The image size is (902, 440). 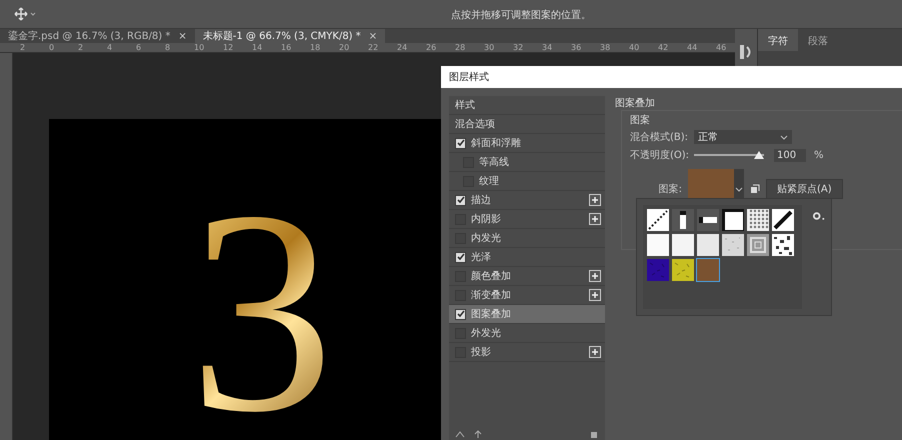 What do you see at coordinates (594, 434) in the screenshot?
I see `trash-icon` at bounding box center [594, 434].